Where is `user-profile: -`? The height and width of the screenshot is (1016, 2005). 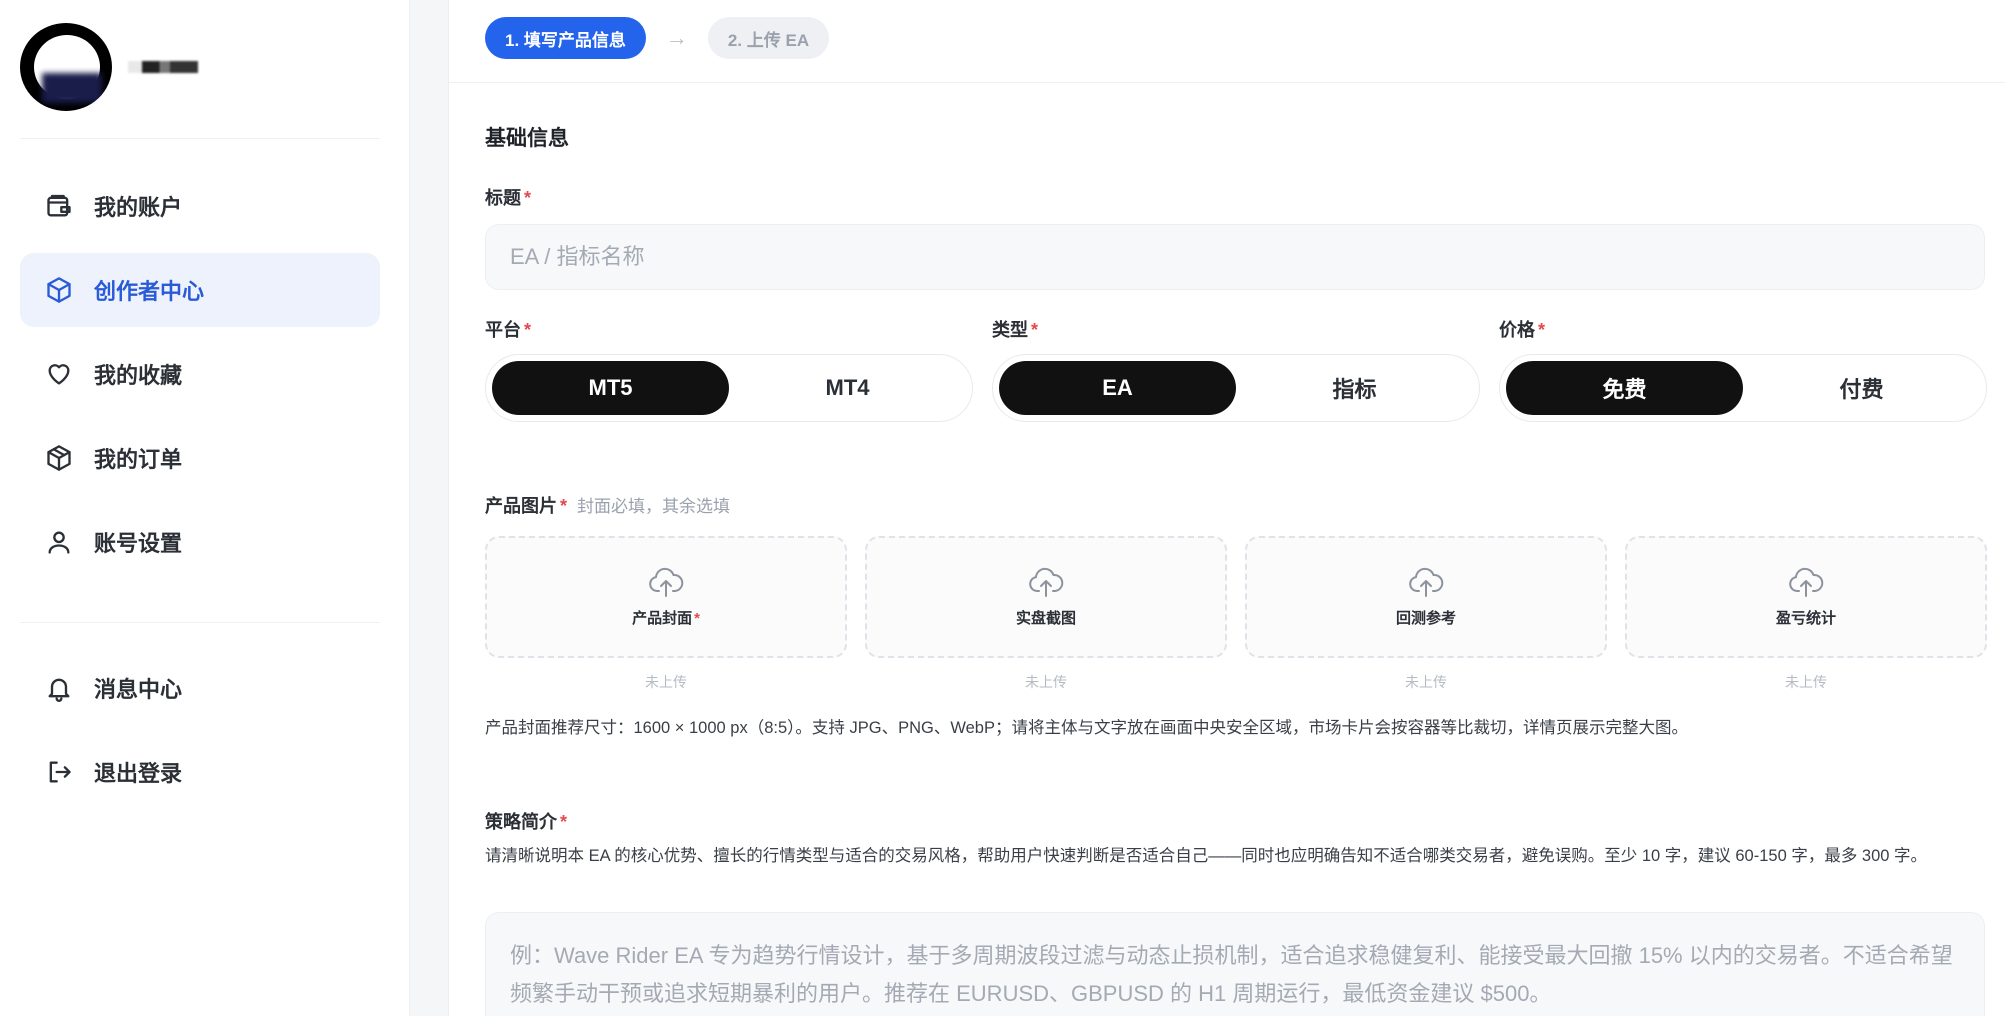 user-profile: - is located at coordinates (200, 67).